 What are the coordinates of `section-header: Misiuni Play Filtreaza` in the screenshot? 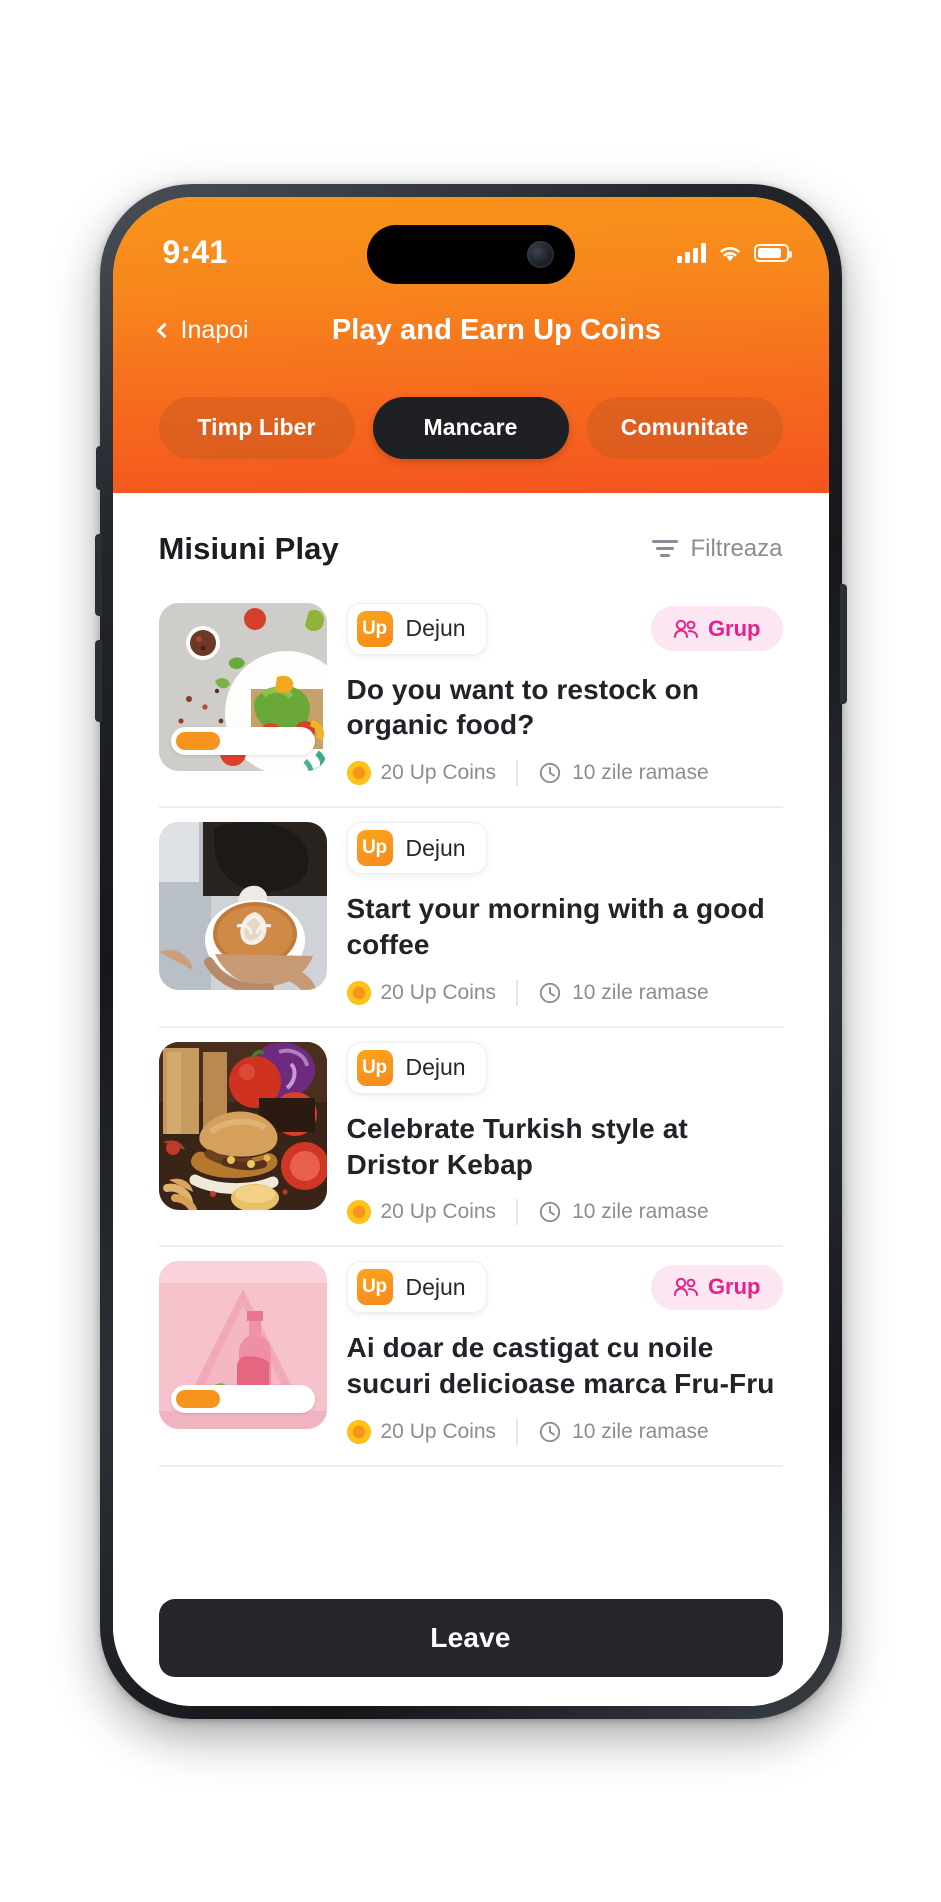 It's located at (471, 541).